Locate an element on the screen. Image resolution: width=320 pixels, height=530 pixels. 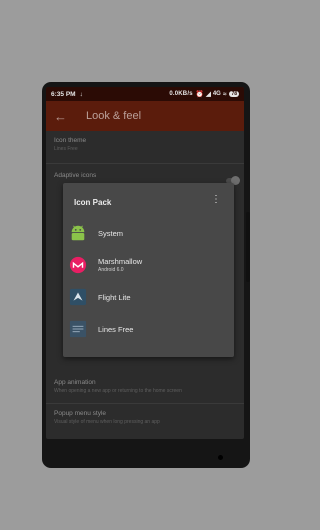
setting-adaptive-icons: Adaptive icons is located at coordinates (145, 175).